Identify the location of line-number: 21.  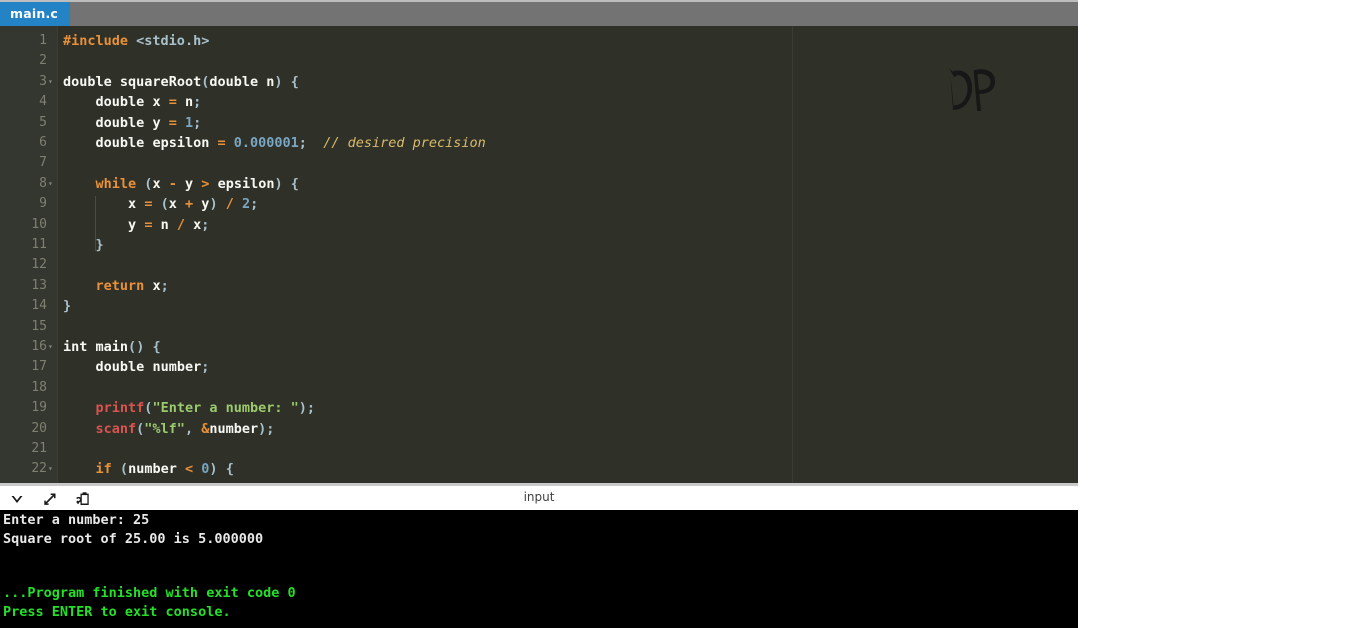
(39, 448).